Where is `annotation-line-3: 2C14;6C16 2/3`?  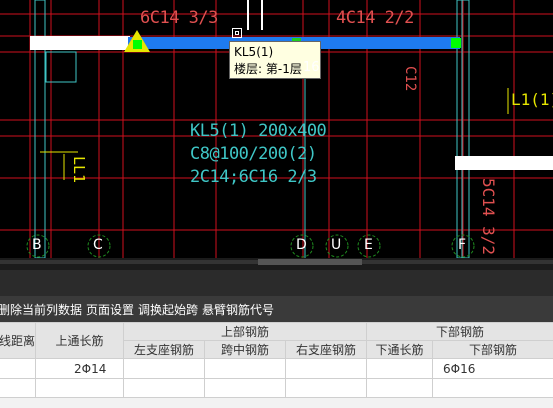 annotation-line-3: 2C14;6C16 2/3 is located at coordinates (253, 177).